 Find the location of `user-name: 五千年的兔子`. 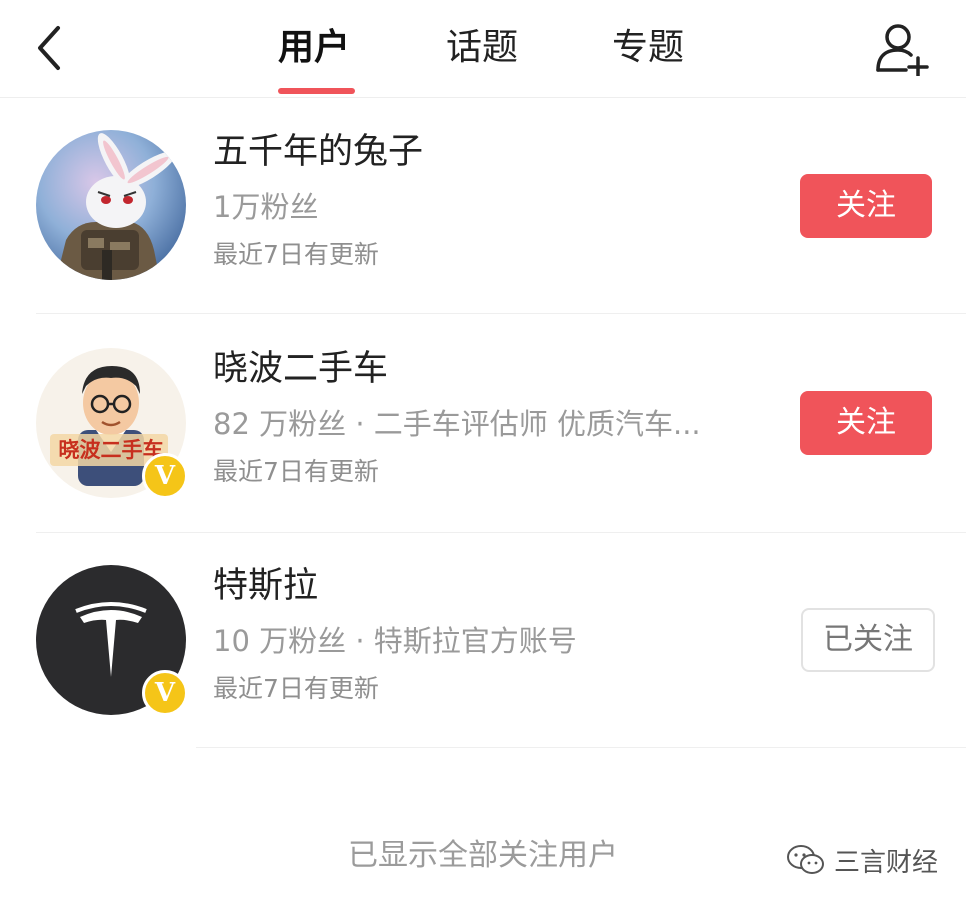

user-name: 五千年的兔子 is located at coordinates (318, 152).